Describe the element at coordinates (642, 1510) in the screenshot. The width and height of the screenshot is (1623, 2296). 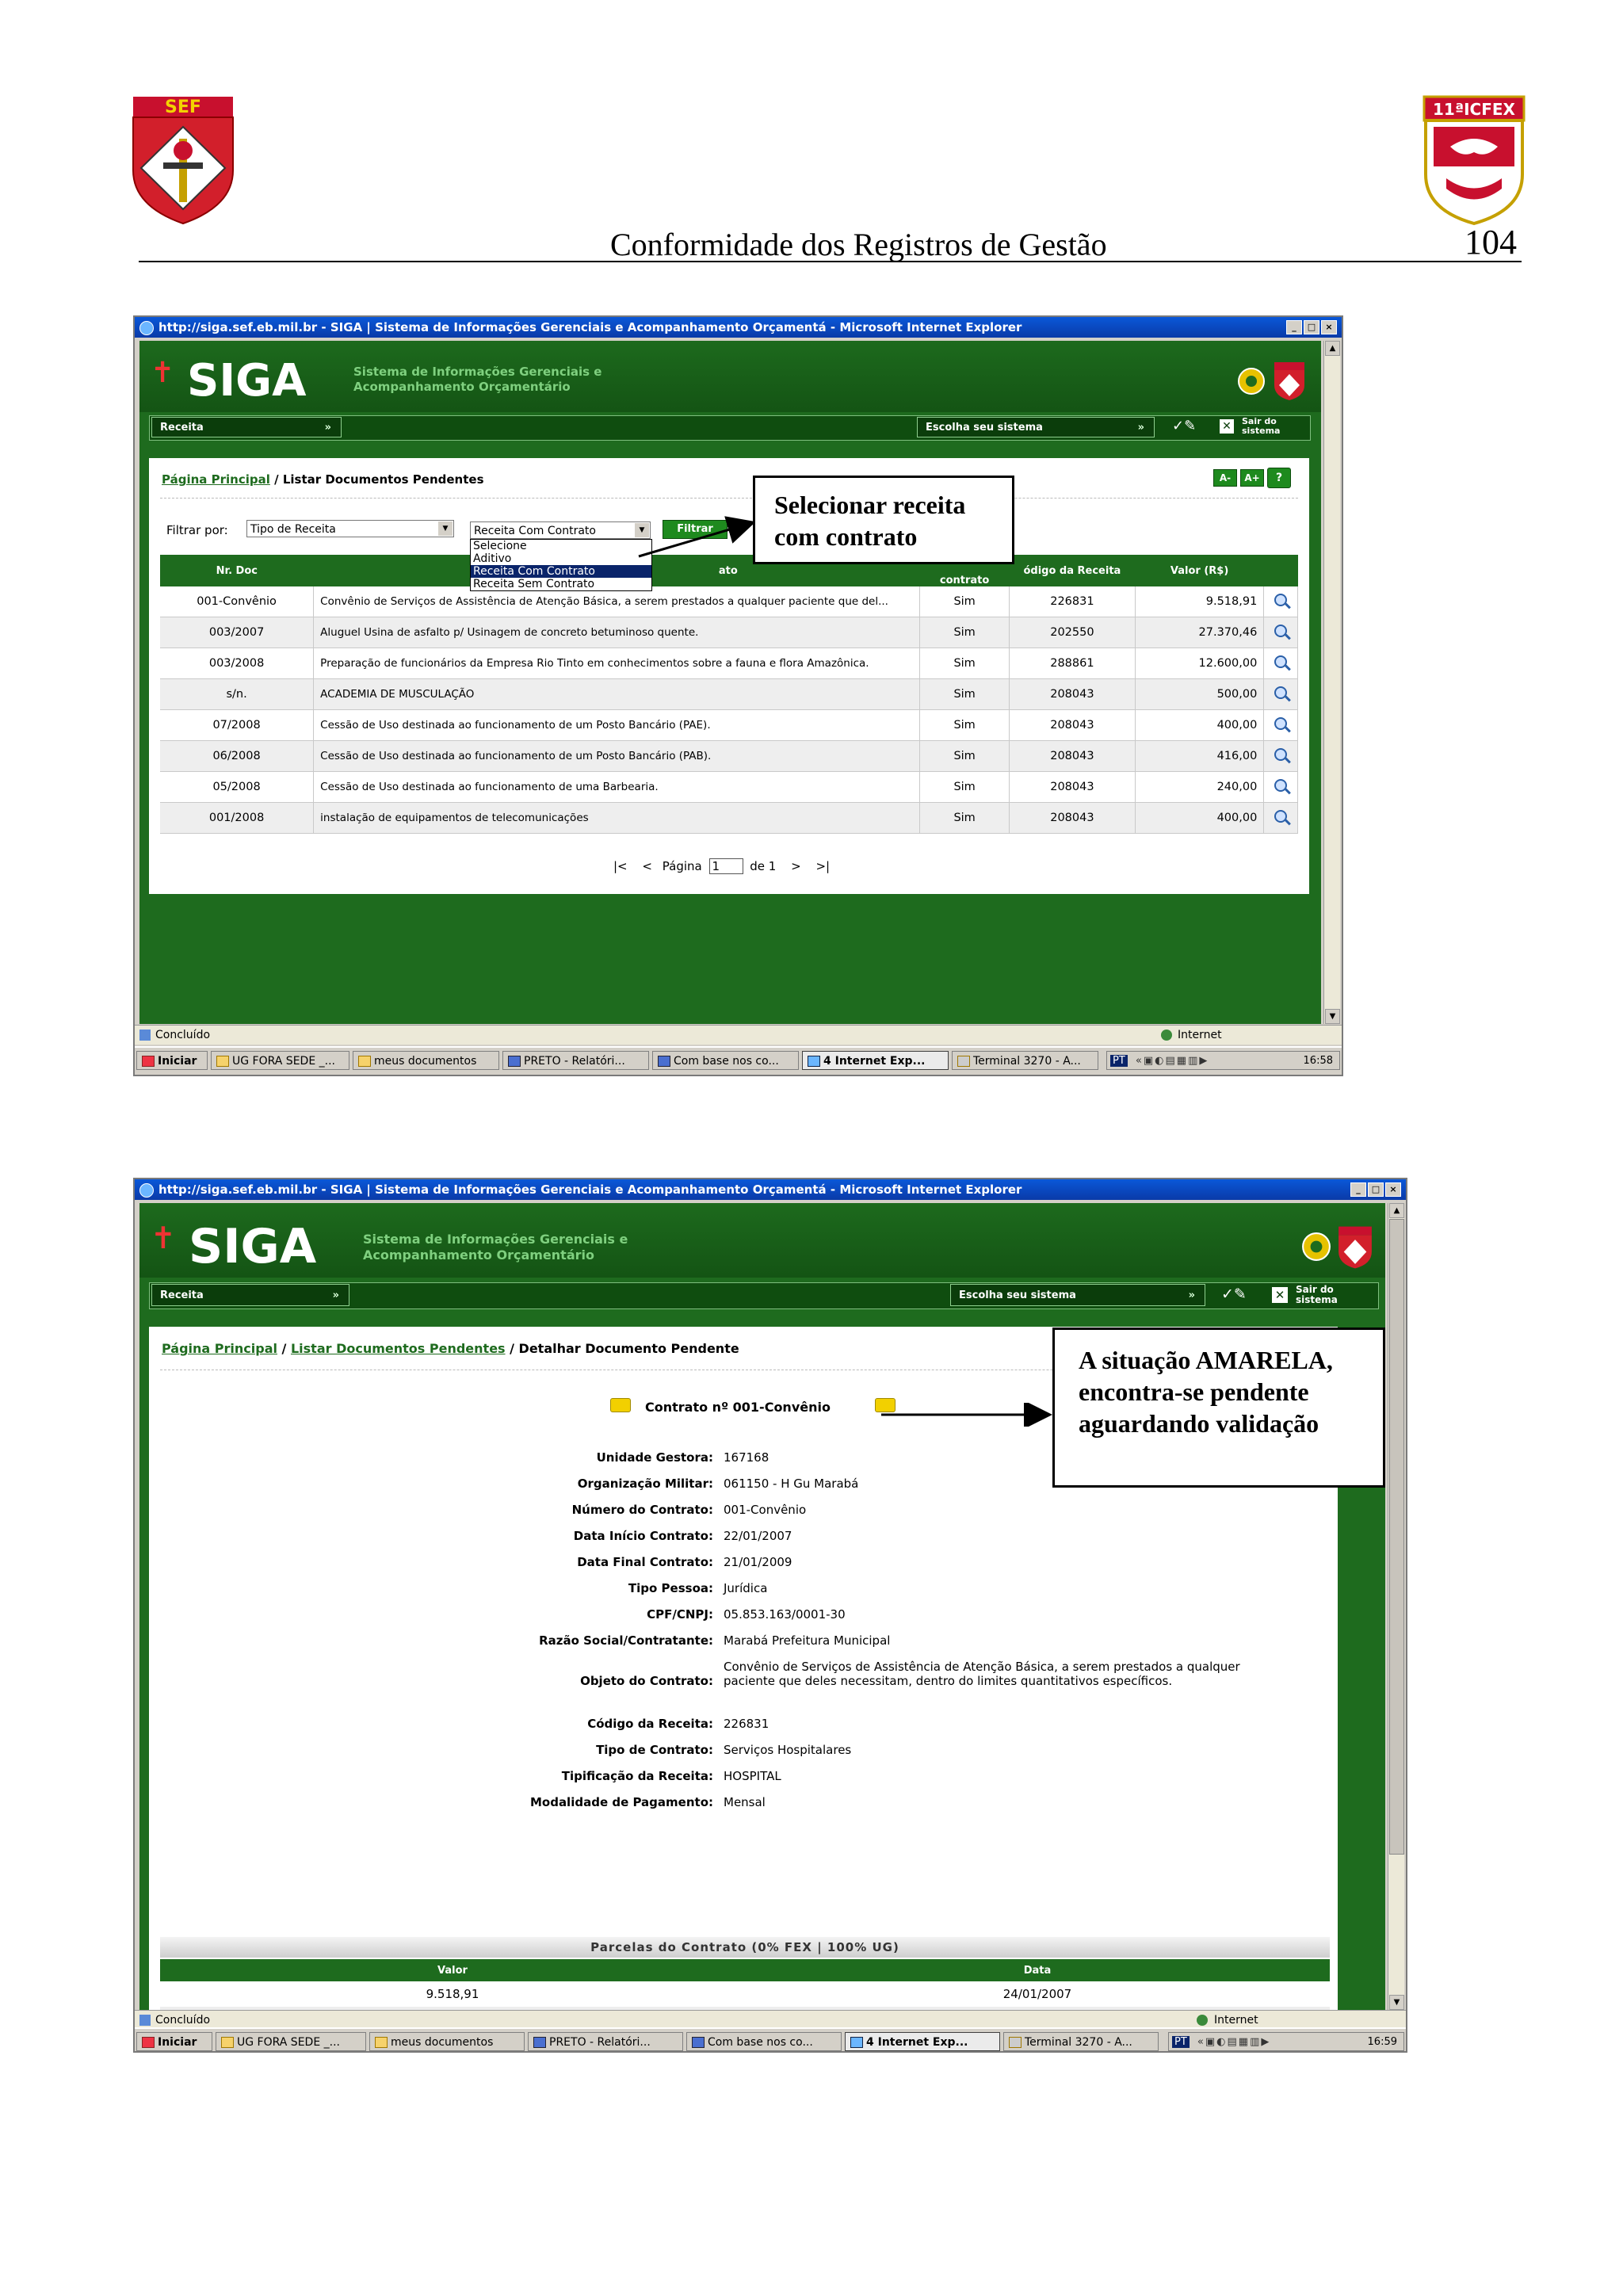
I see `field-label: Número do Contrato:` at that location.